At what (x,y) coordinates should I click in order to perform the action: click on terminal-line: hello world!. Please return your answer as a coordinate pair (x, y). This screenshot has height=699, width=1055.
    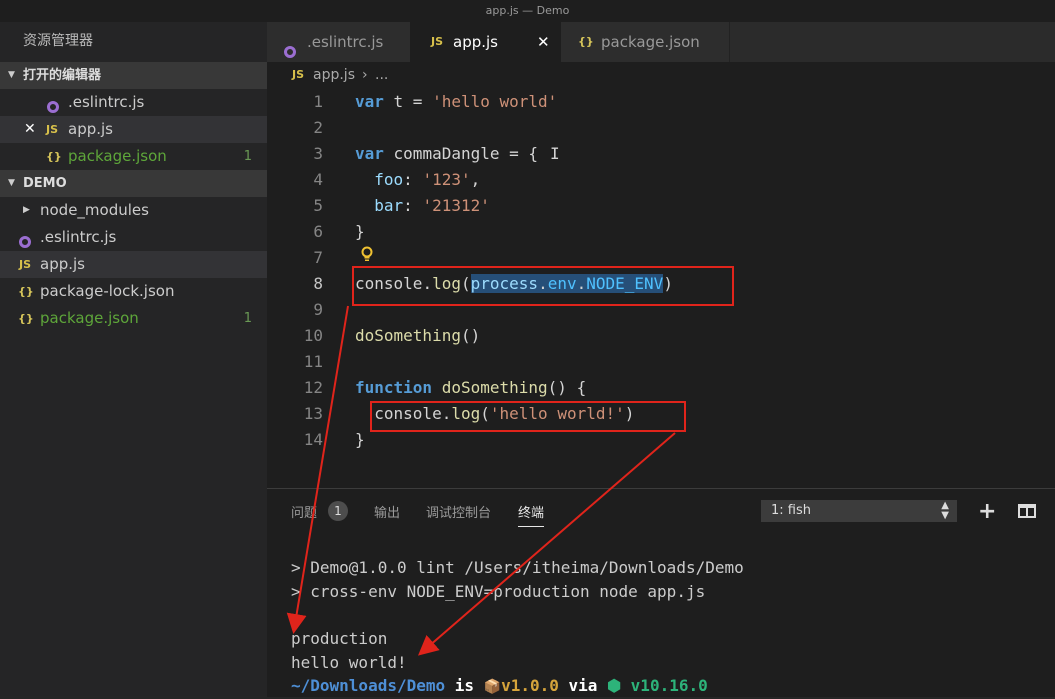
    Looking at the image, I should click on (349, 662).